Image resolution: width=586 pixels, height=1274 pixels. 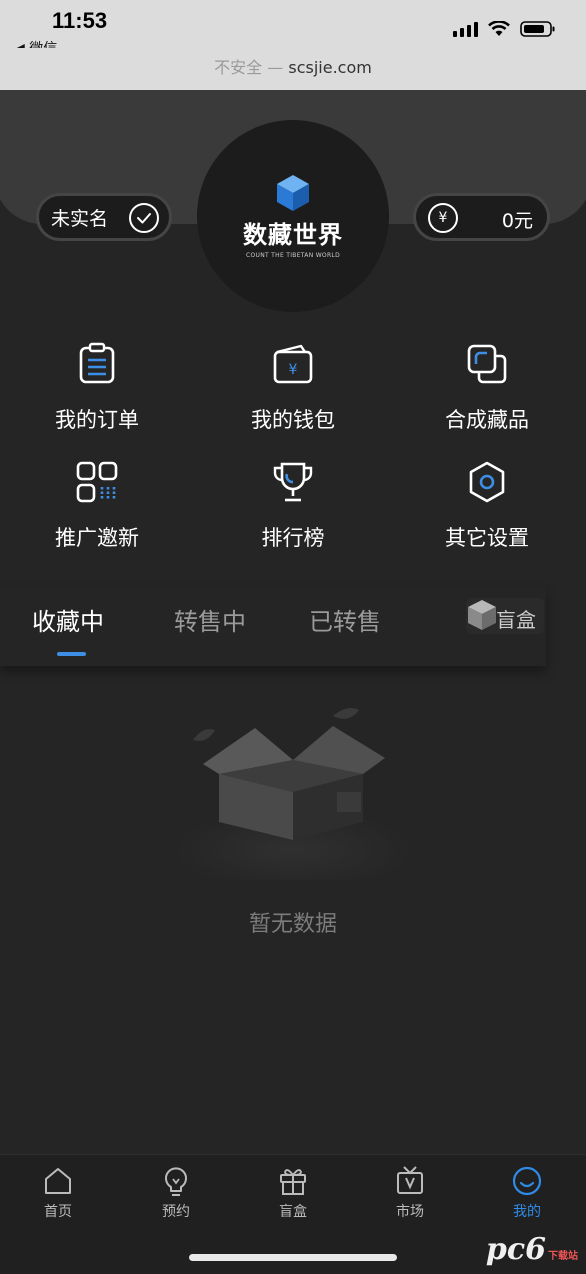 What do you see at coordinates (293, 506) in the screenshot?
I see `menu-leaderboard: 排行榜` at bounding box center [293, 506].